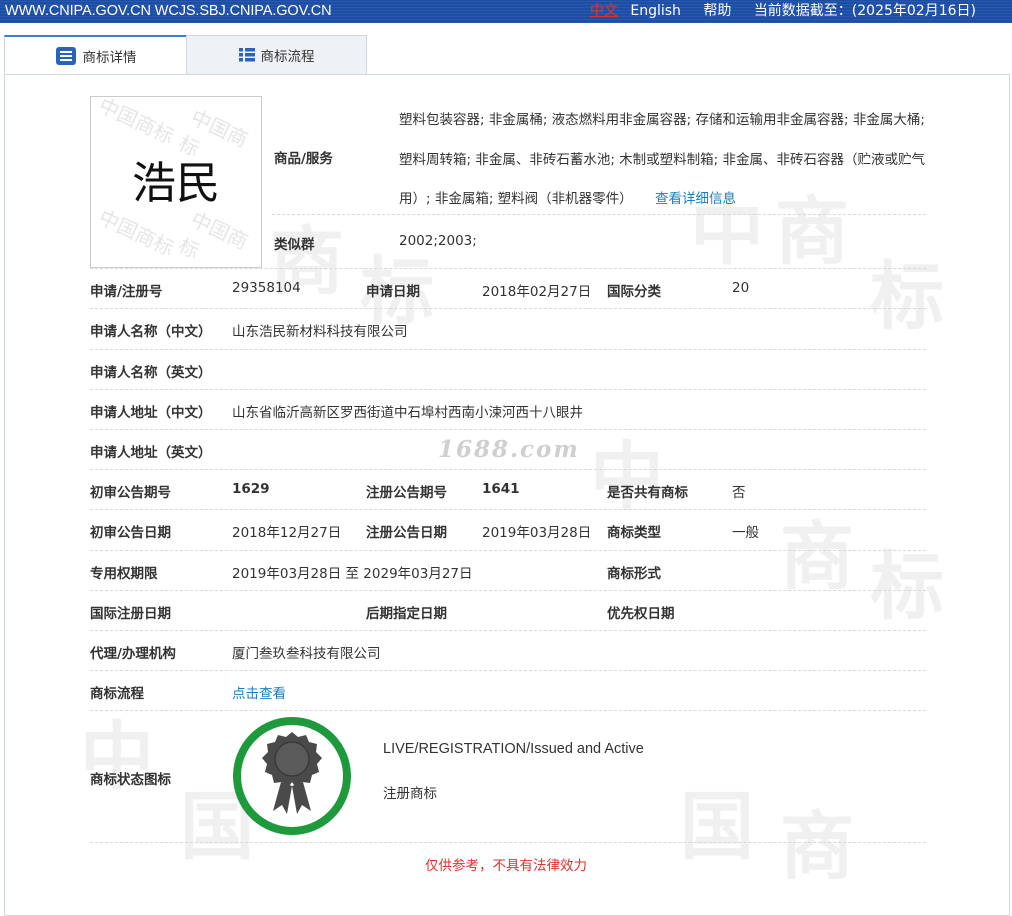  What do you see at coordinates (294, 245) in the screenshot?
I see `similar-group-label: 类似群` at bounding box center [294, 245].